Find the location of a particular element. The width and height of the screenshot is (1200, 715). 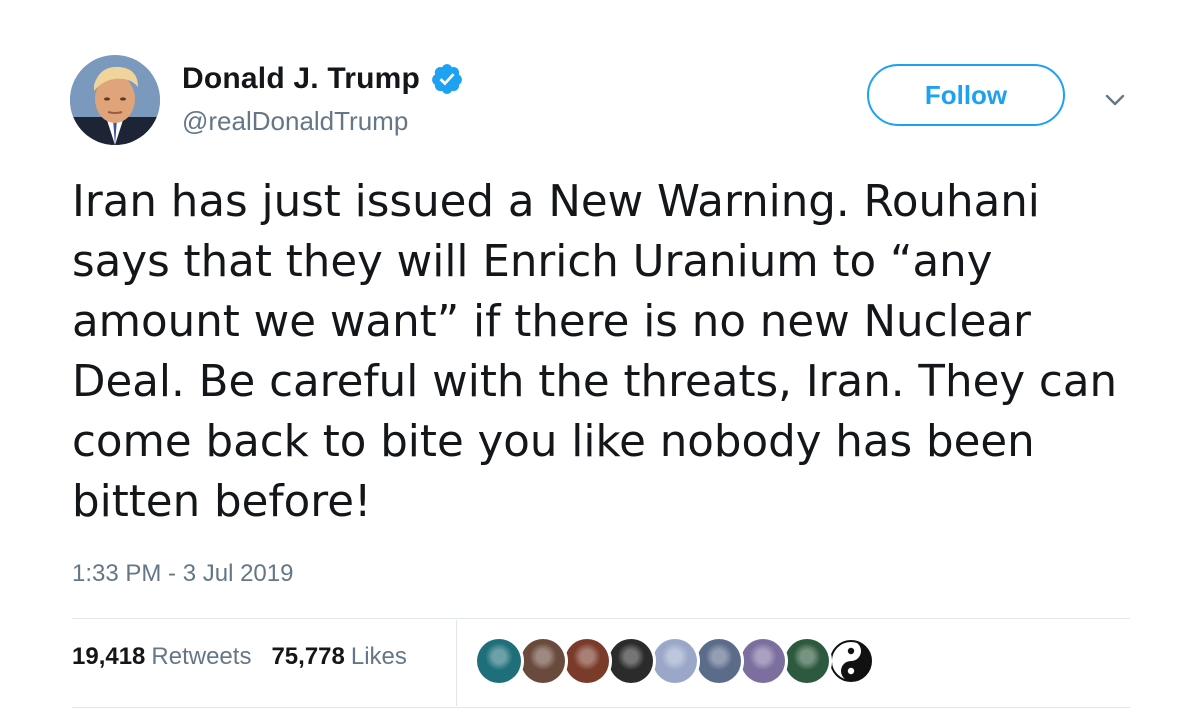

author-avatar is located at coordinates (115, 100).